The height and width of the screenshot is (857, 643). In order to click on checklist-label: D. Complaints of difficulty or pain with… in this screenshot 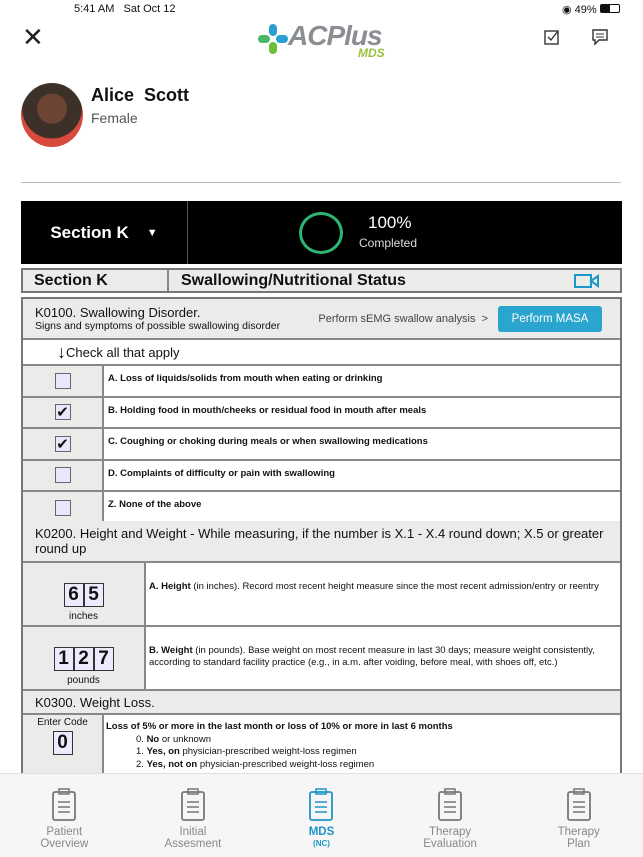, I will do `click(221, 473)`.